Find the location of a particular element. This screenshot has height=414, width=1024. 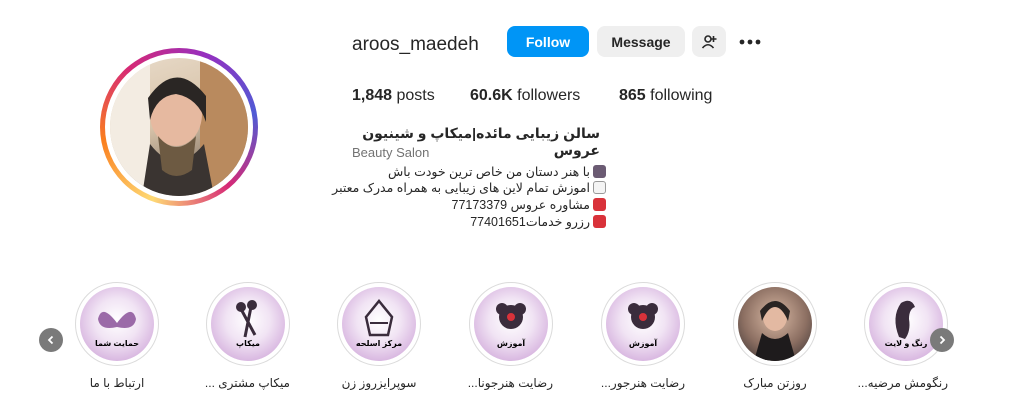

gift-icon is located at coordinates (379, 318).